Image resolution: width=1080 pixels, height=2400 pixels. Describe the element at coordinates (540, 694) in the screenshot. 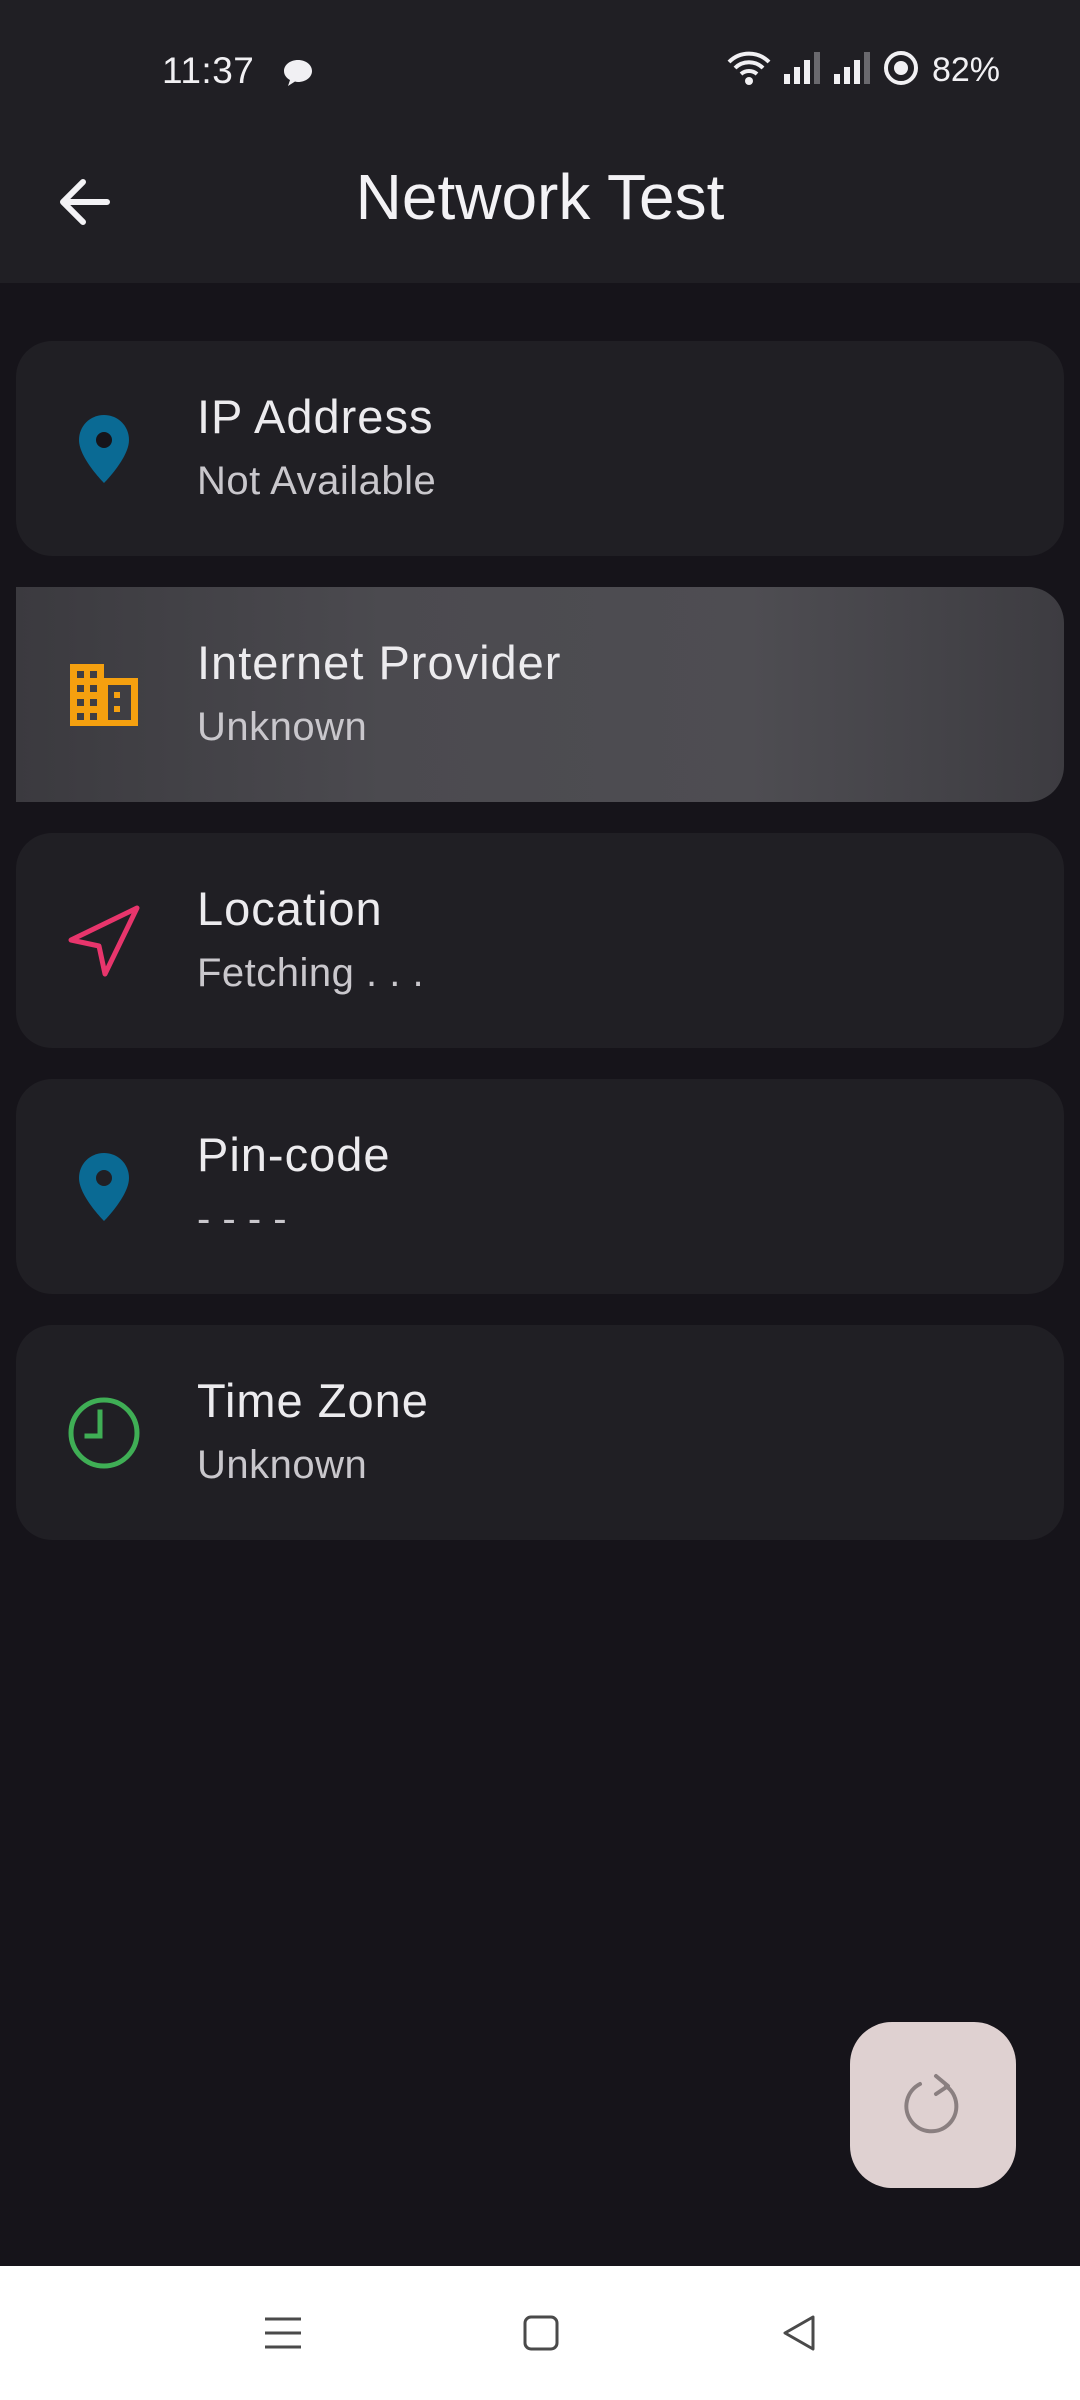

I see `card-internet-provider: Internet Provider Unknown` at that location.